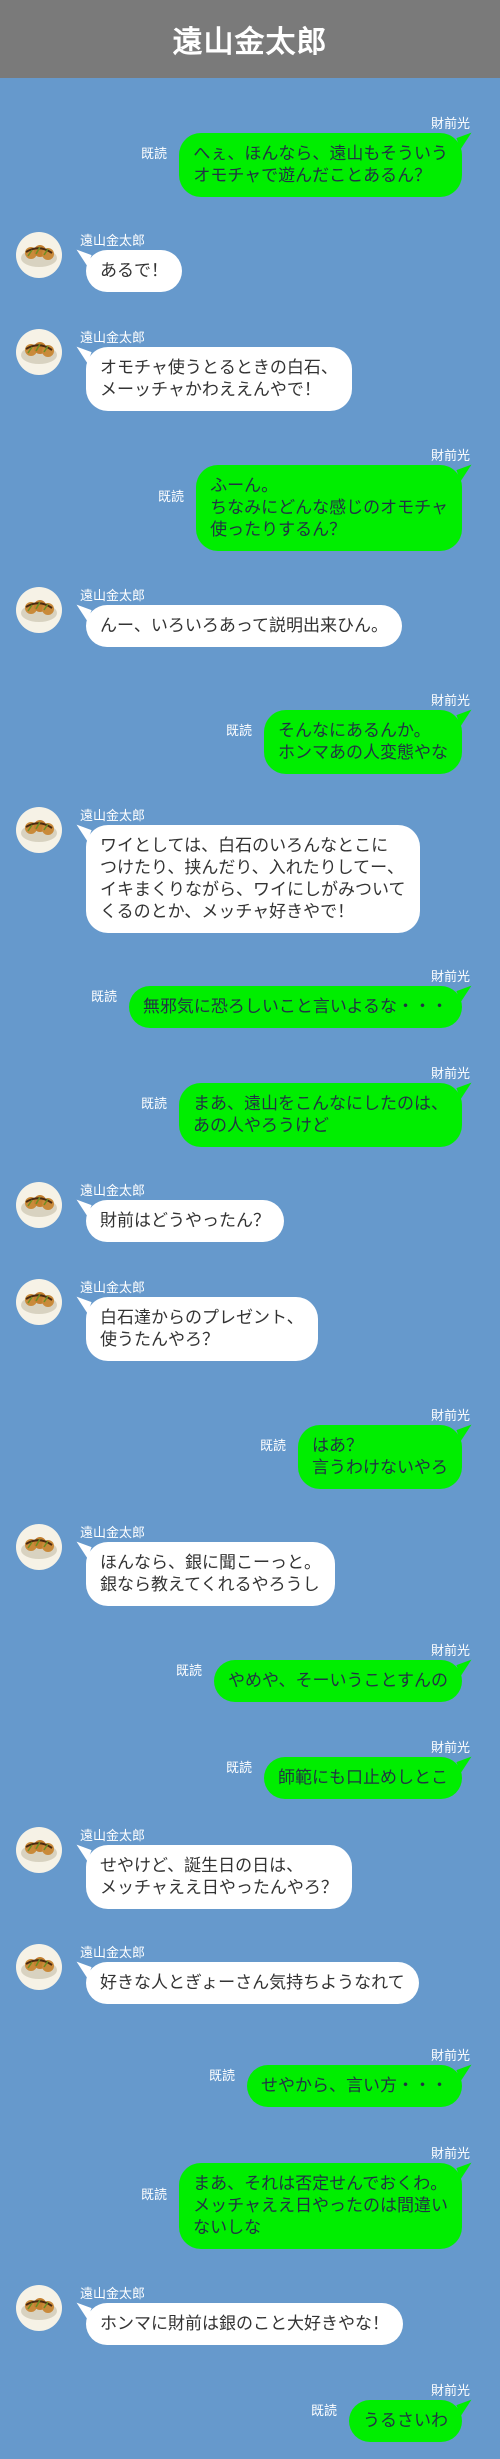  What do you see at coordinates (244, 2324) in the screenshot?
I see `message-bubble: ホンマに財前は銀のこと大好きやな！` at bounding box center [244, 2324].